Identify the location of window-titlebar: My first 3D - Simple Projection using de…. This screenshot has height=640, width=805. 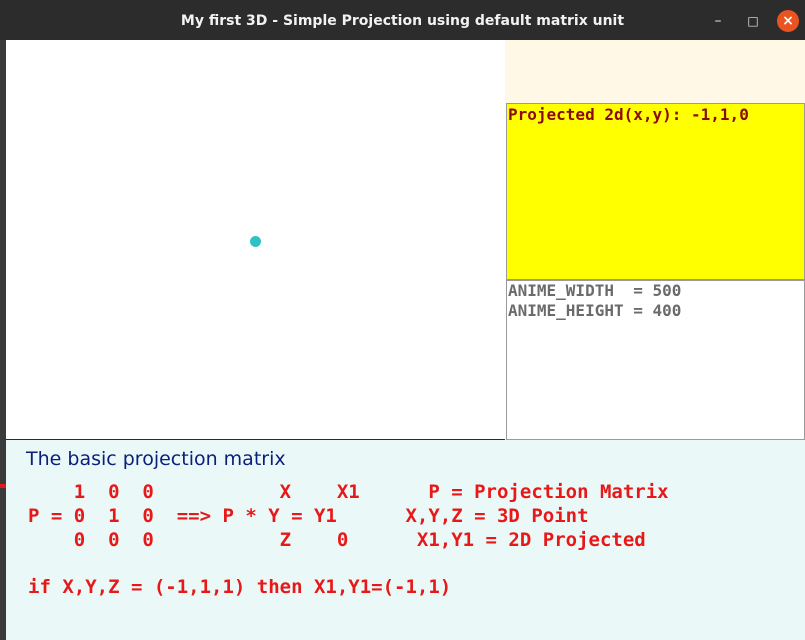
(402, 20).